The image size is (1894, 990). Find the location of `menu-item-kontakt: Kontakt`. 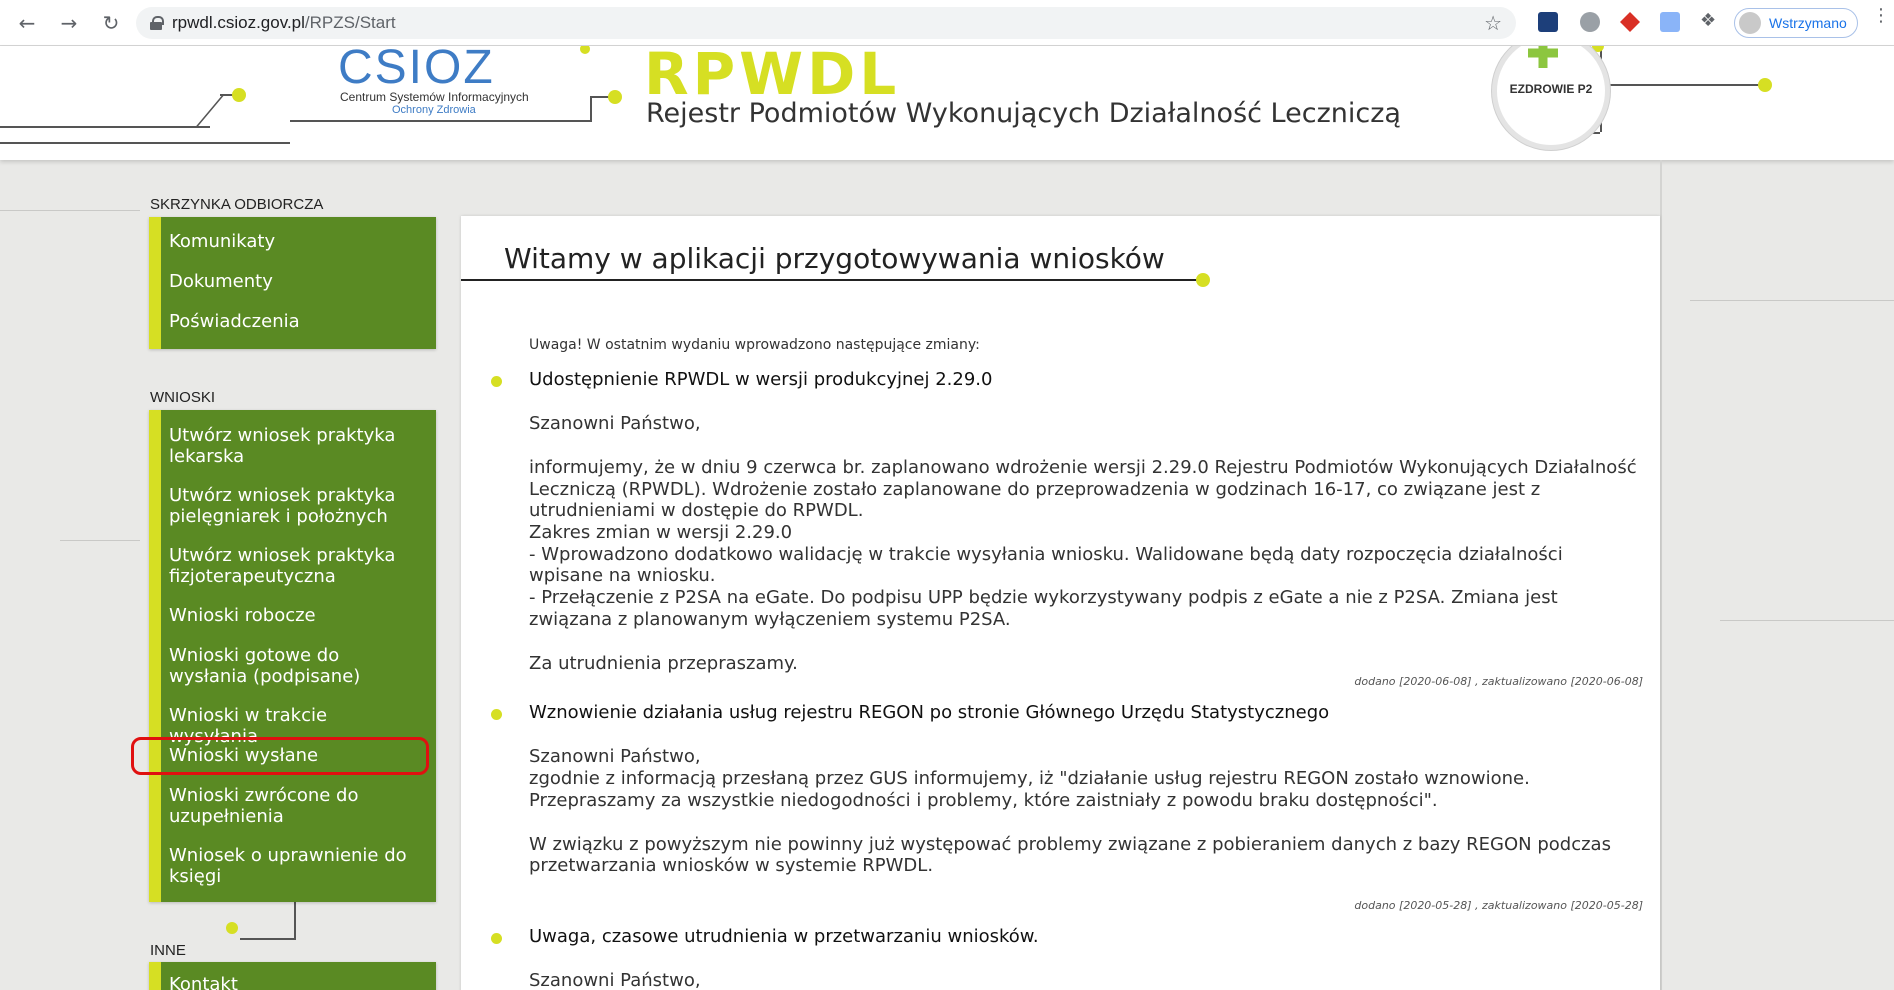

menu-item-kontakt: Kontakt is located at coordinates (298, 982).